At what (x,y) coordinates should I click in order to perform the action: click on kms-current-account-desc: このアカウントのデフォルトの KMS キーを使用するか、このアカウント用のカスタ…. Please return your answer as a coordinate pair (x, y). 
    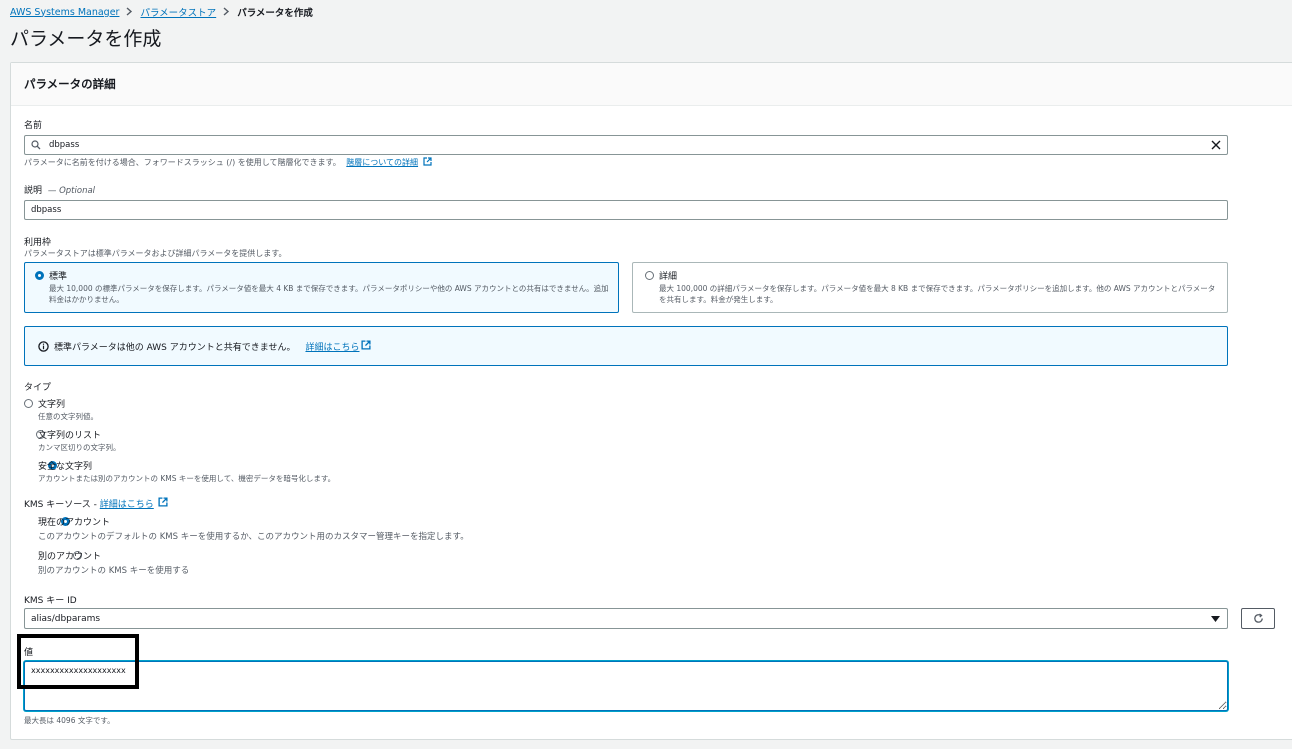
    Looking at the image, I should click on (253, 537).